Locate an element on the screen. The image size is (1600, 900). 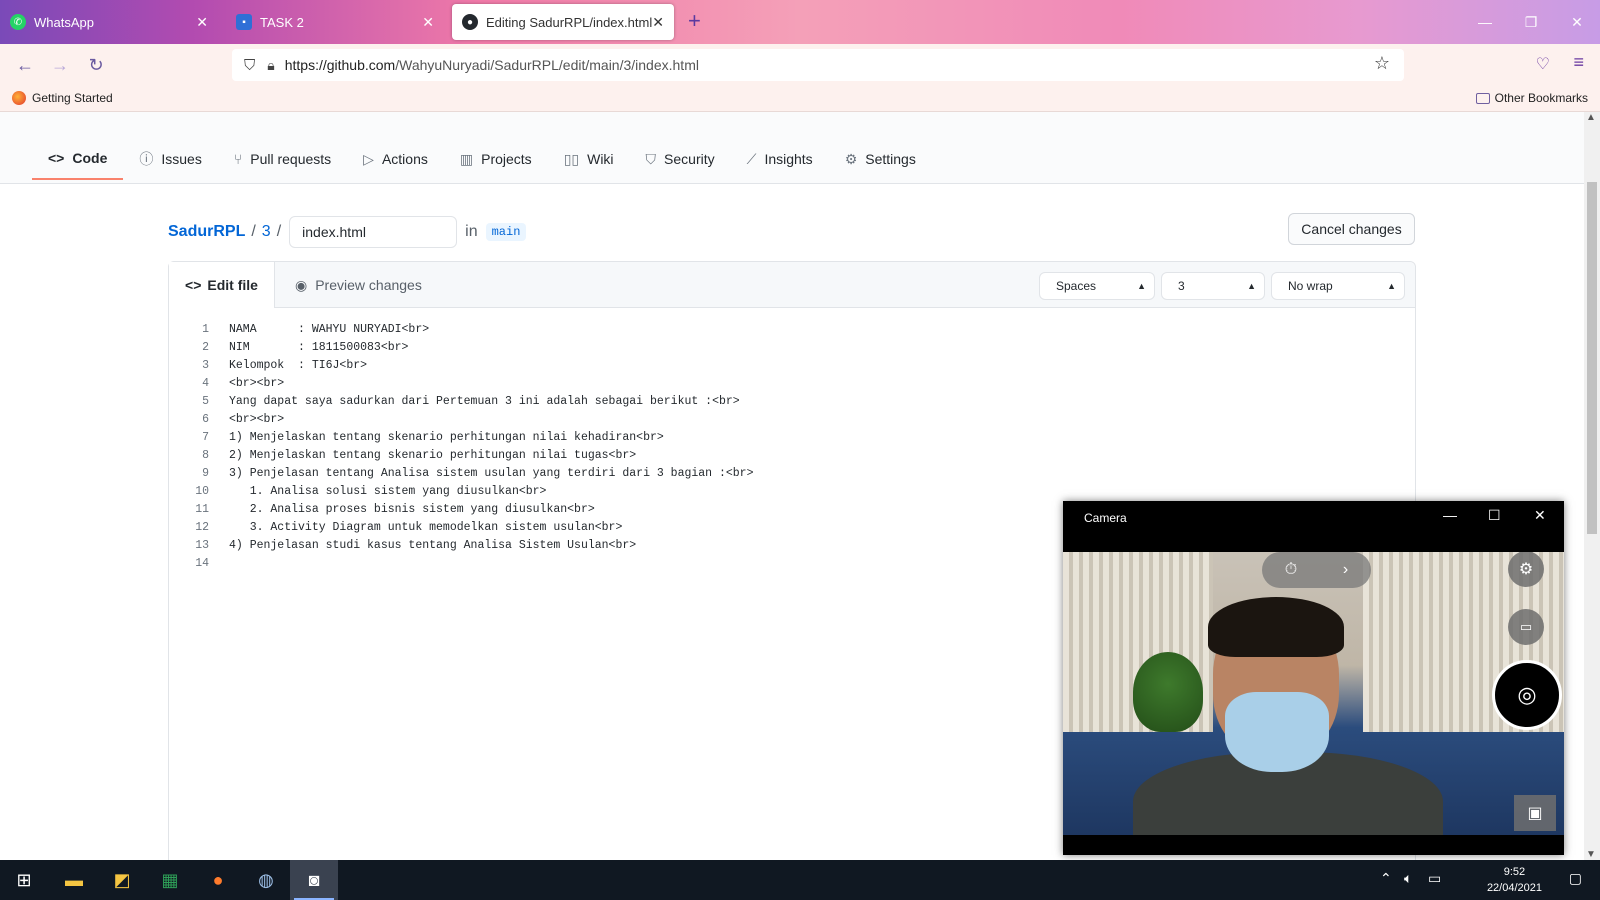
page-scrollbar: ▲ ▼ is located at coordinates (1592, 486).